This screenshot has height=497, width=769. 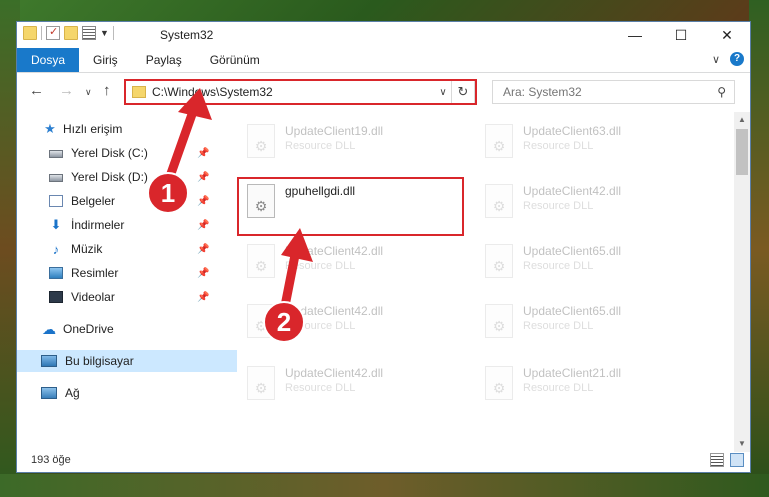 I want to click on pictures-icon, so click(x=56, y=273).